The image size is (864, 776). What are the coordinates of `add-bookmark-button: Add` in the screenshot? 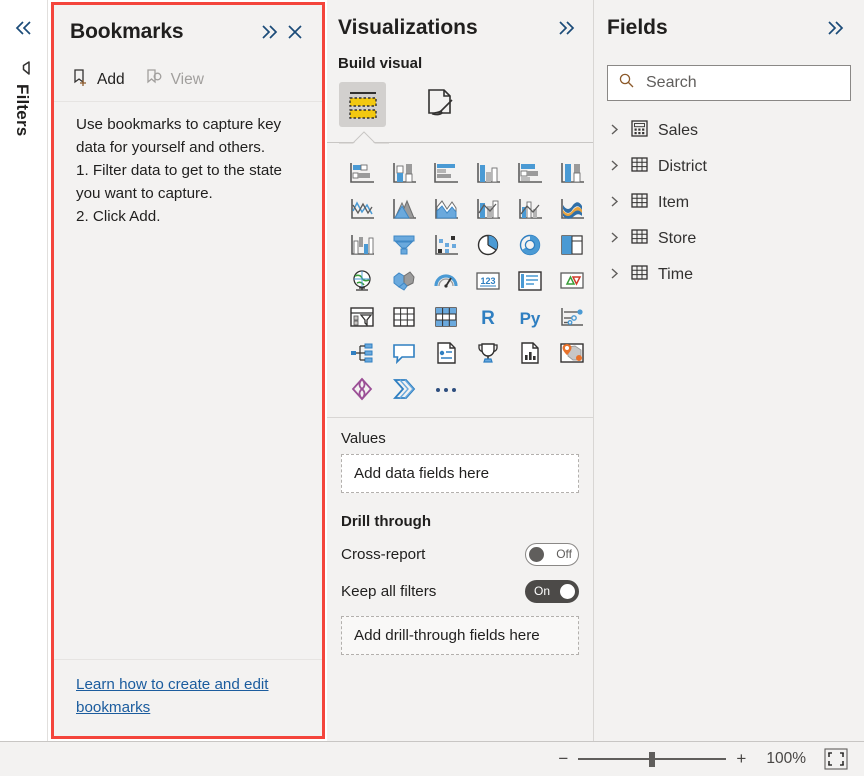 It's located at (98, 80).